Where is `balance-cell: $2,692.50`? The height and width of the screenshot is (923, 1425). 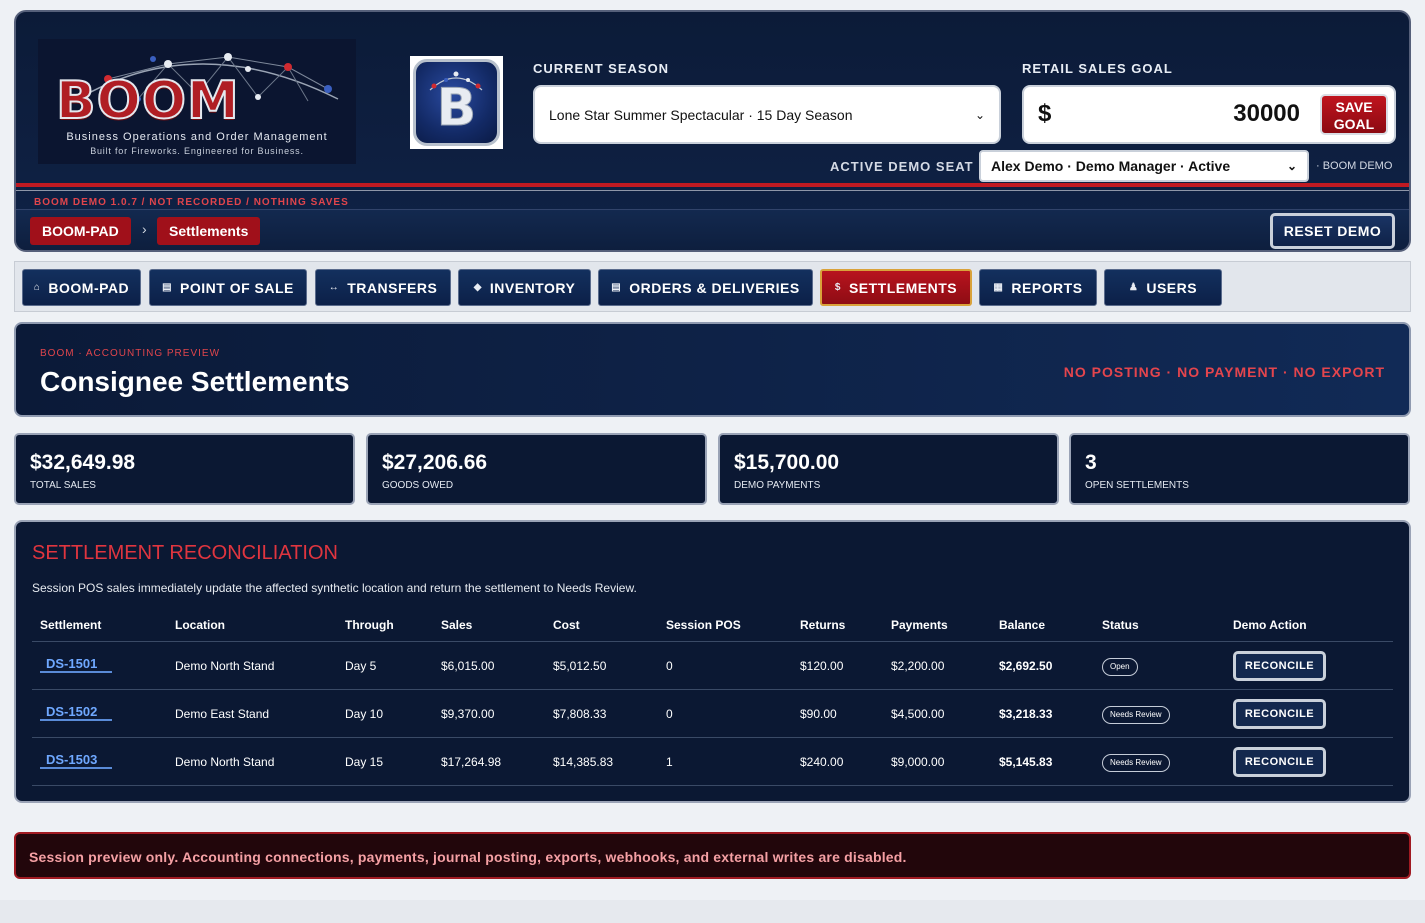
balance-cell: $2,692.50 is located at coordinates (1026, 666).